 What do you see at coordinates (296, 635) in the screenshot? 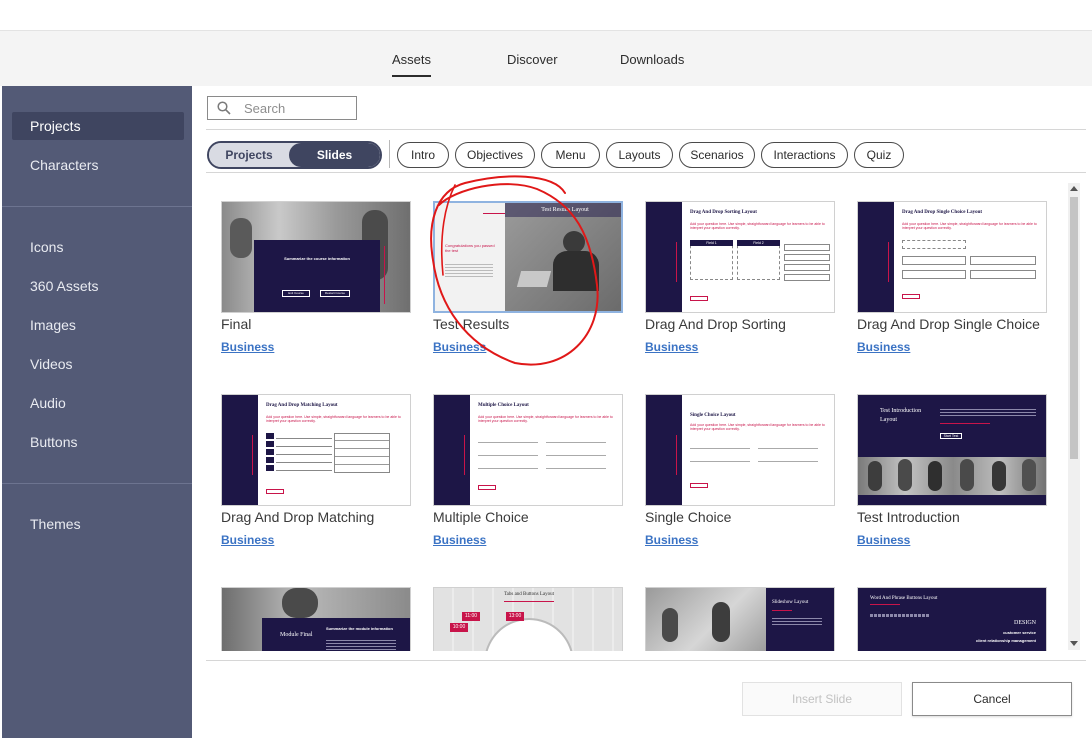
I see `thumb-heading: Module Final` at bounding box center [296, 635].